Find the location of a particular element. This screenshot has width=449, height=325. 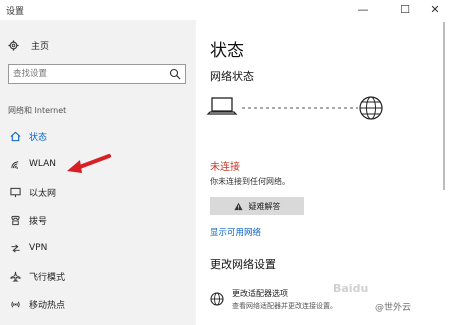

gear-icon is located at coordinates (13, 45).